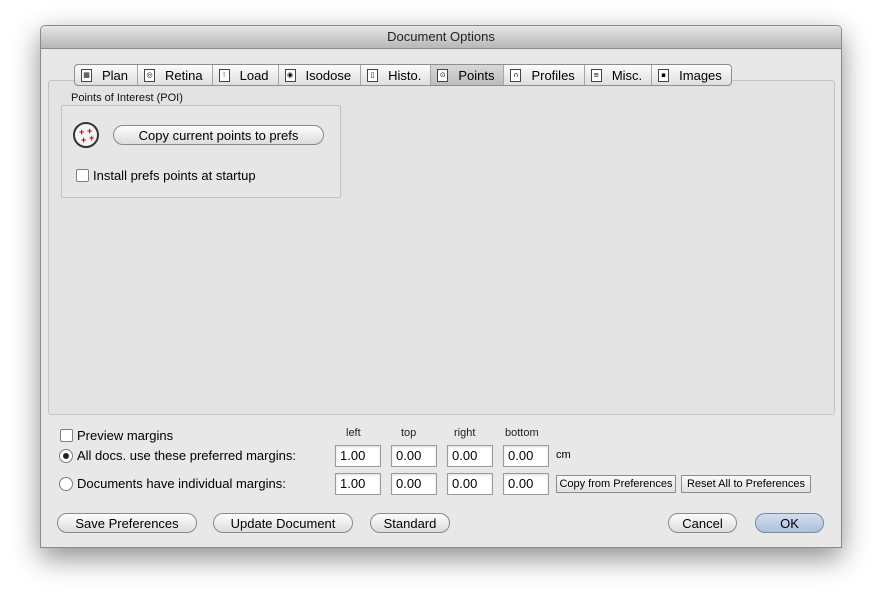  What do you see at coordinates (476, 75) in the screenshot?
I see `tab-label: Points` at bounding box center [476, 75].